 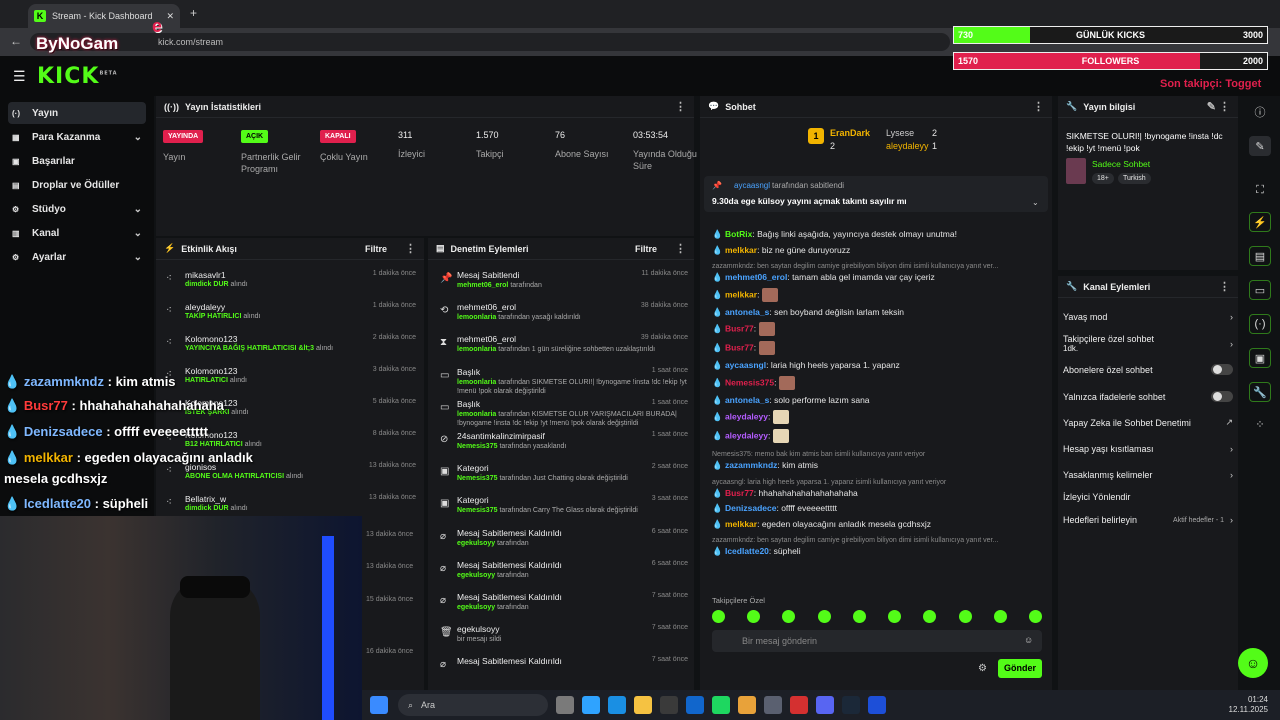 What do you see at coordinates (170, 16) in the screenshot?
I see `close-tab-icon: ✕` at bounding box center [170, 16].